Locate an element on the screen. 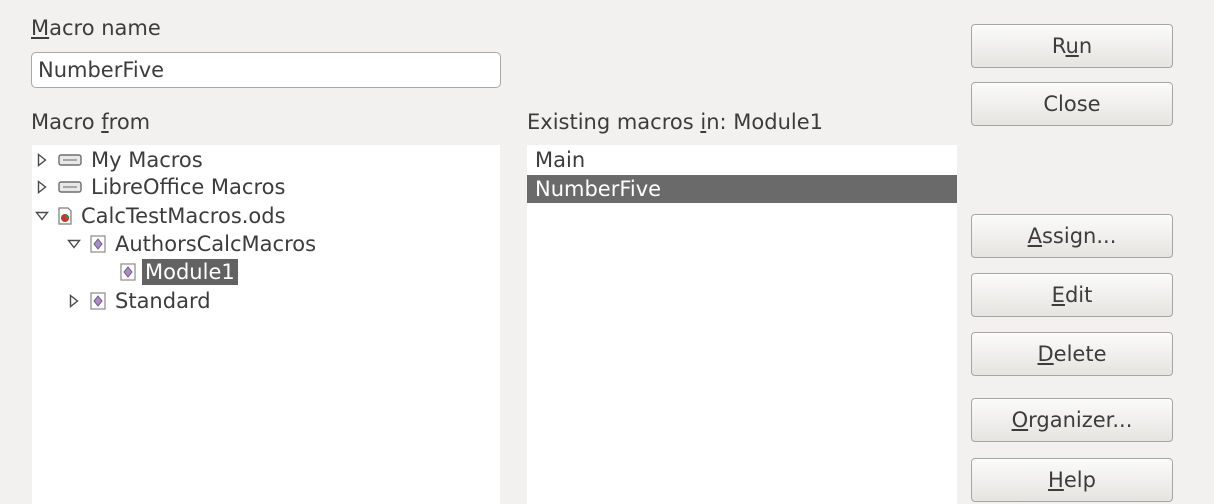 The width and height of the screenshot is (1214, 504). tree-item: Standard is located at coordinates (140, 301).